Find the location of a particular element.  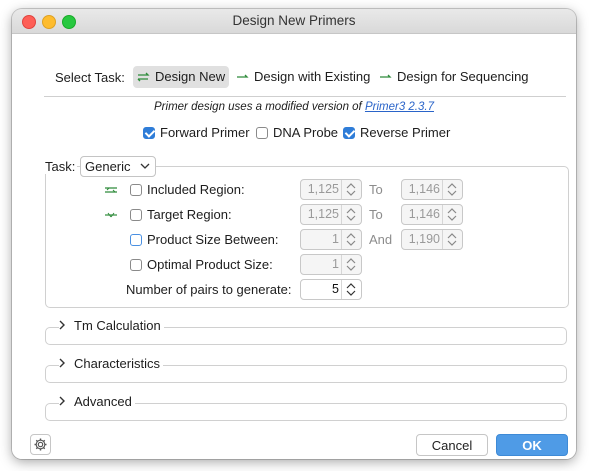

section-header: Characteristics is located at coordinates (111, 363).